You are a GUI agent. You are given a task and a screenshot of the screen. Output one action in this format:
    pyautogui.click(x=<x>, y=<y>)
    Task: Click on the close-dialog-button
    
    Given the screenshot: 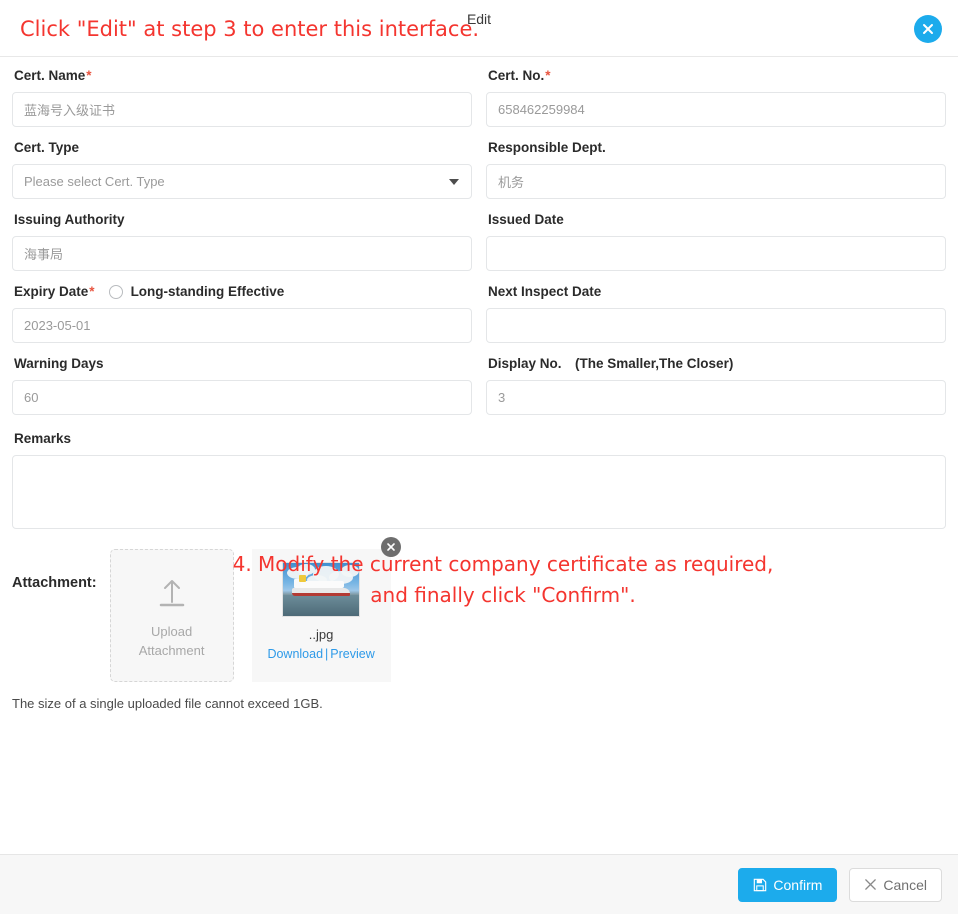 What is the action you would take?
    pyautogui.click(x=928, y=29)
    